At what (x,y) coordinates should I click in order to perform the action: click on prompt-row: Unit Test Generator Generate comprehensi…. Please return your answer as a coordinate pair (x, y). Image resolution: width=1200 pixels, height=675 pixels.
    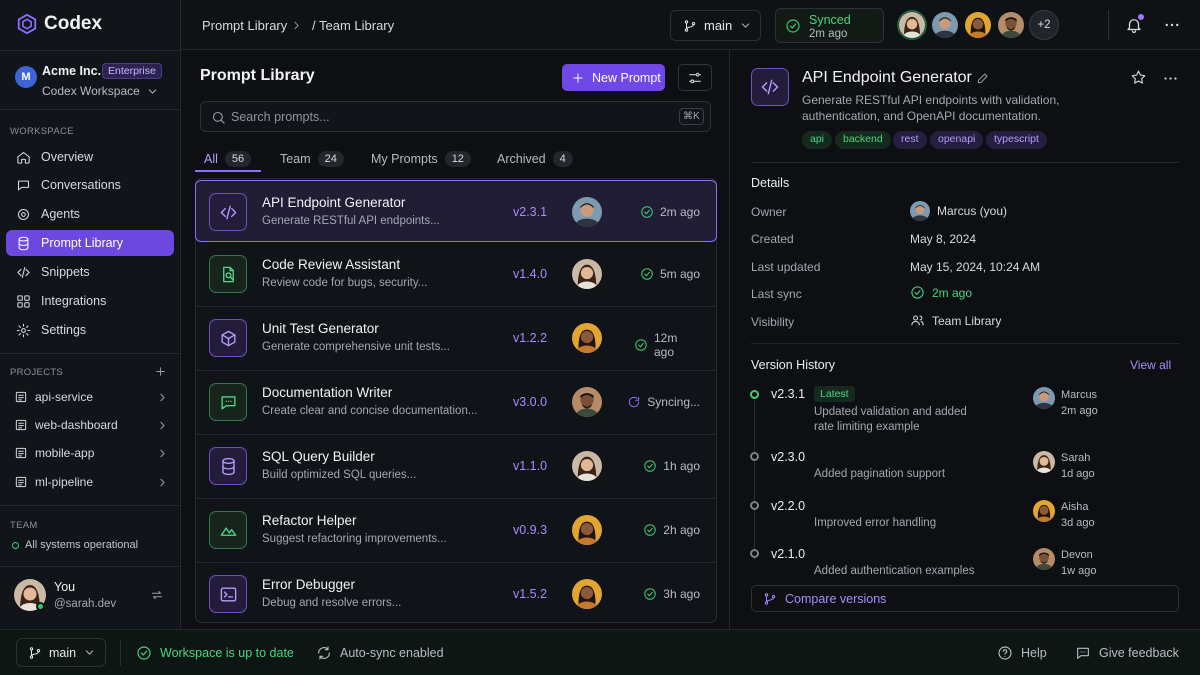
    Looking at the image, I should click on (456, 339).